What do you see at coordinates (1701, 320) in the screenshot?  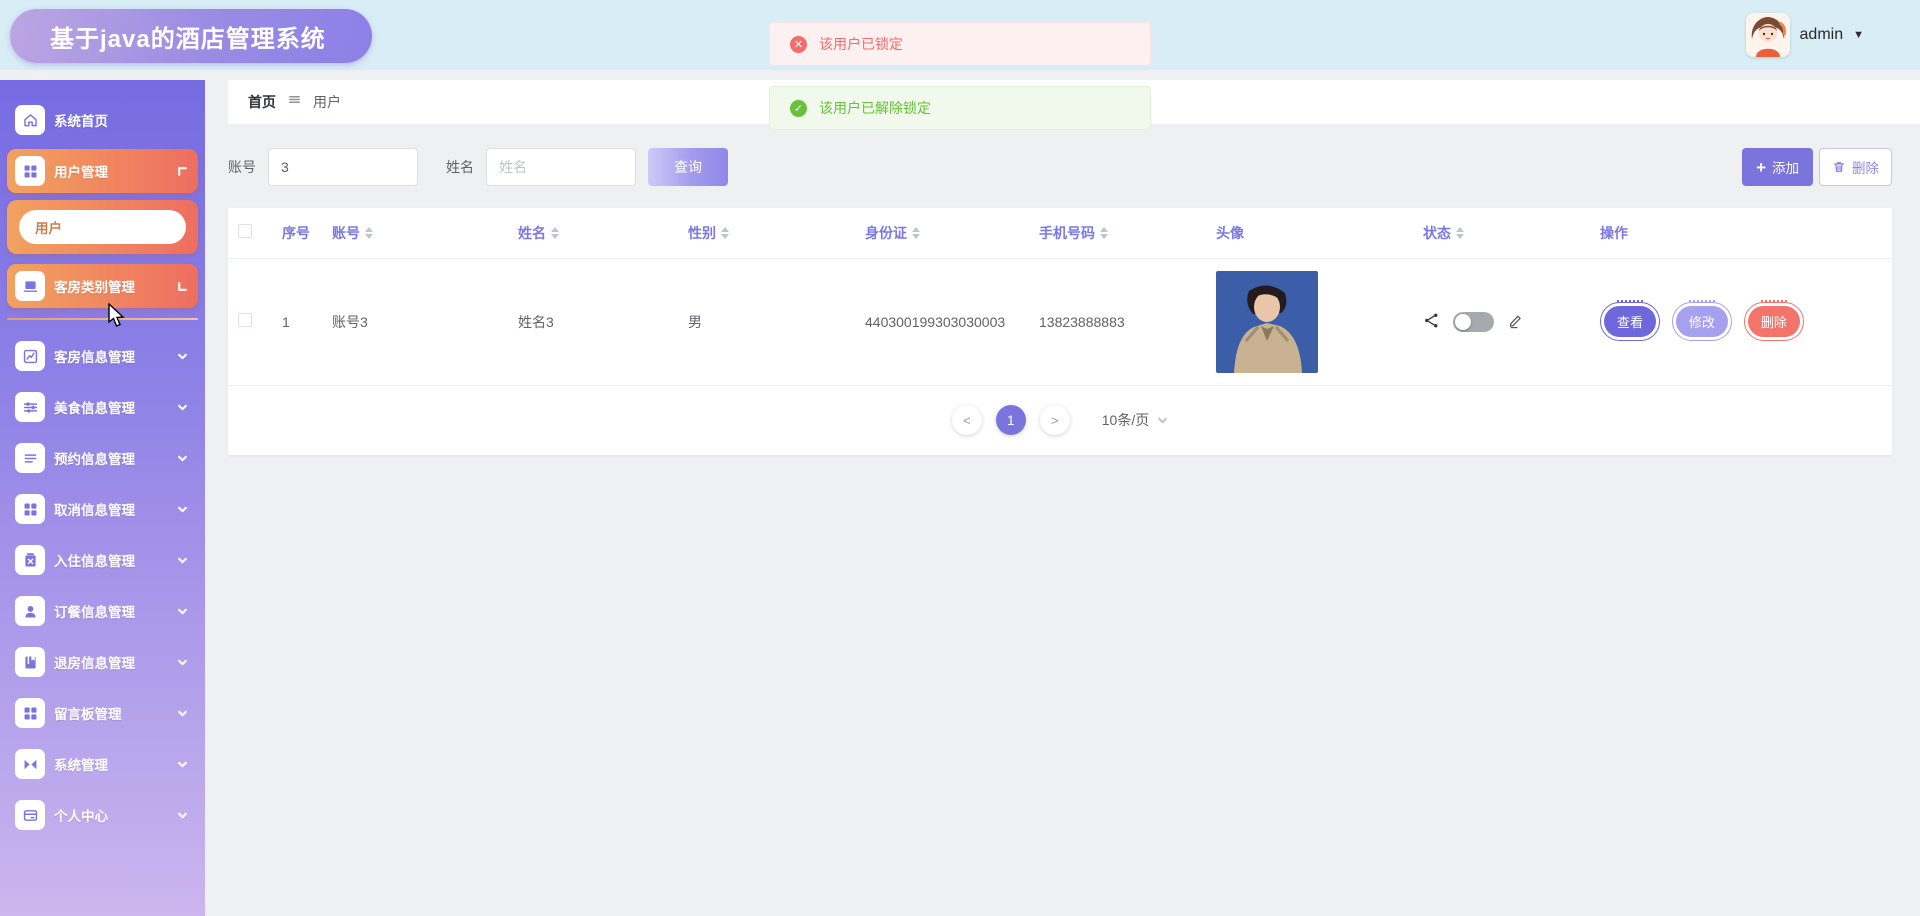 I see `edit-button: 修改` at bounding box center [1701, 320].